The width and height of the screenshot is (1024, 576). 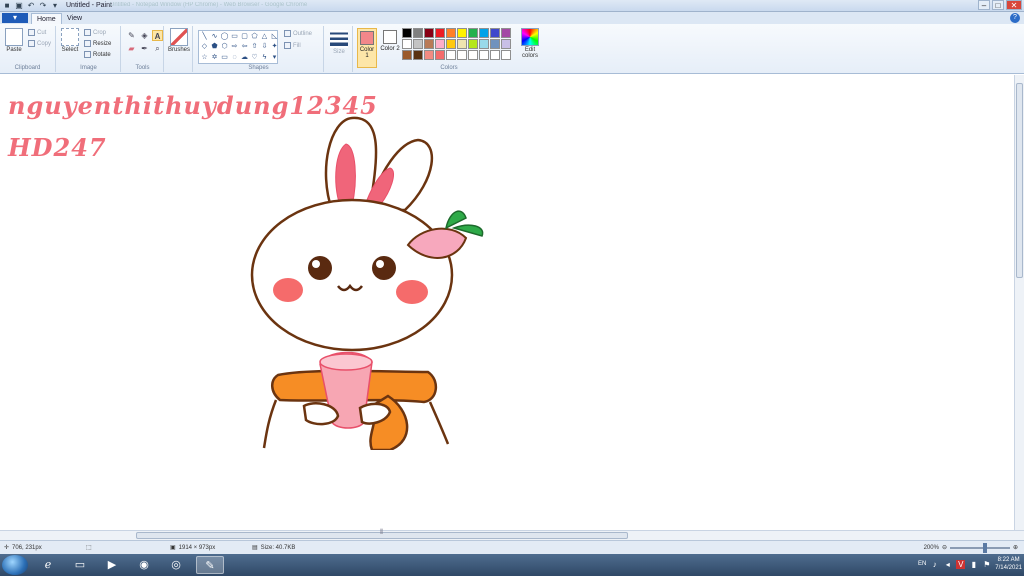 What do you see at coordinates (97, 43) in the screenshot?
I see `resize-button: Resize` at bounding box center [97, 43].